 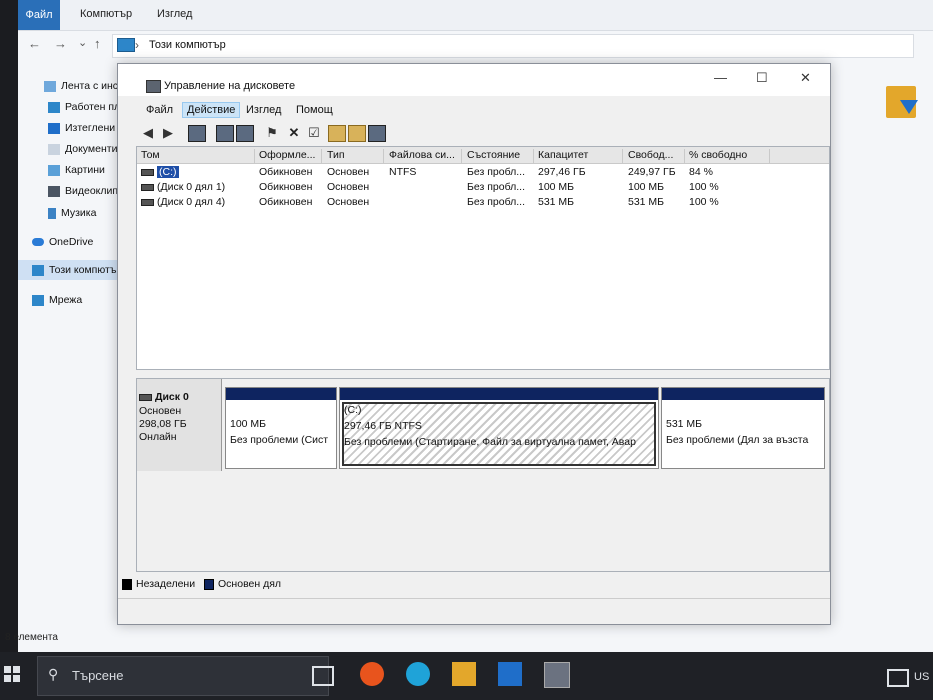 What do you see at coordinates (74, 270) in the screenshot?
I see `sidebar-item-this-pc: Този компютър` at bounding box center [74, 270].